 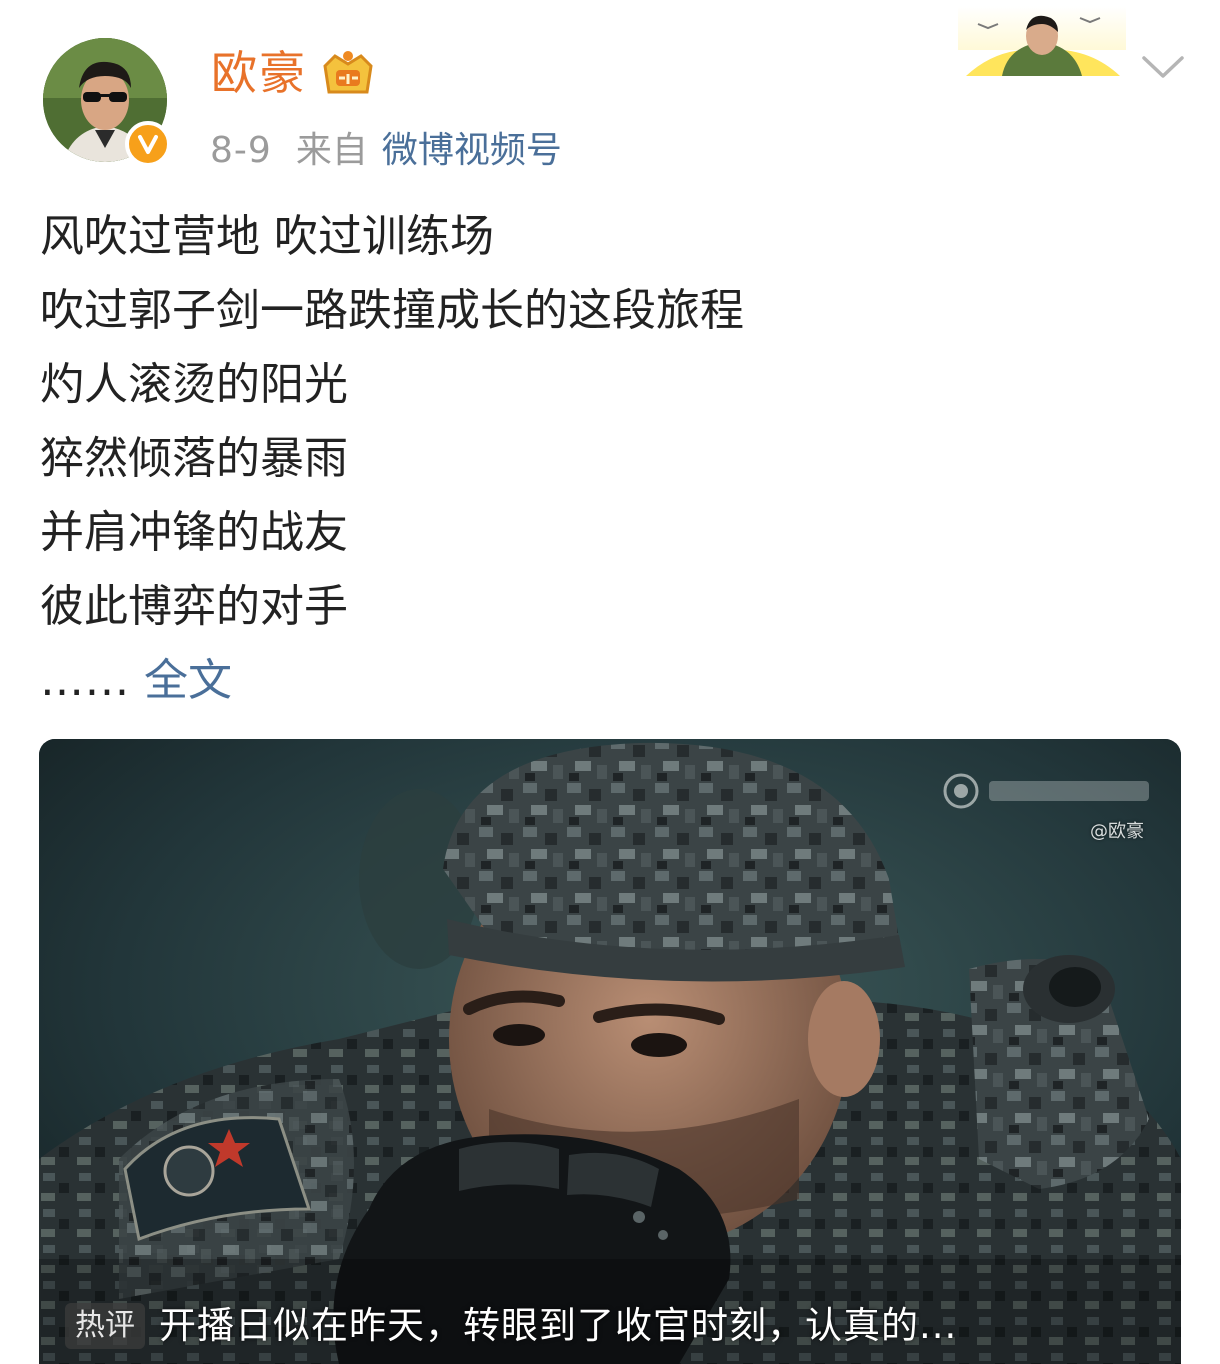 I want to click on author-name: 欧豪, so click(x=259, y=73).